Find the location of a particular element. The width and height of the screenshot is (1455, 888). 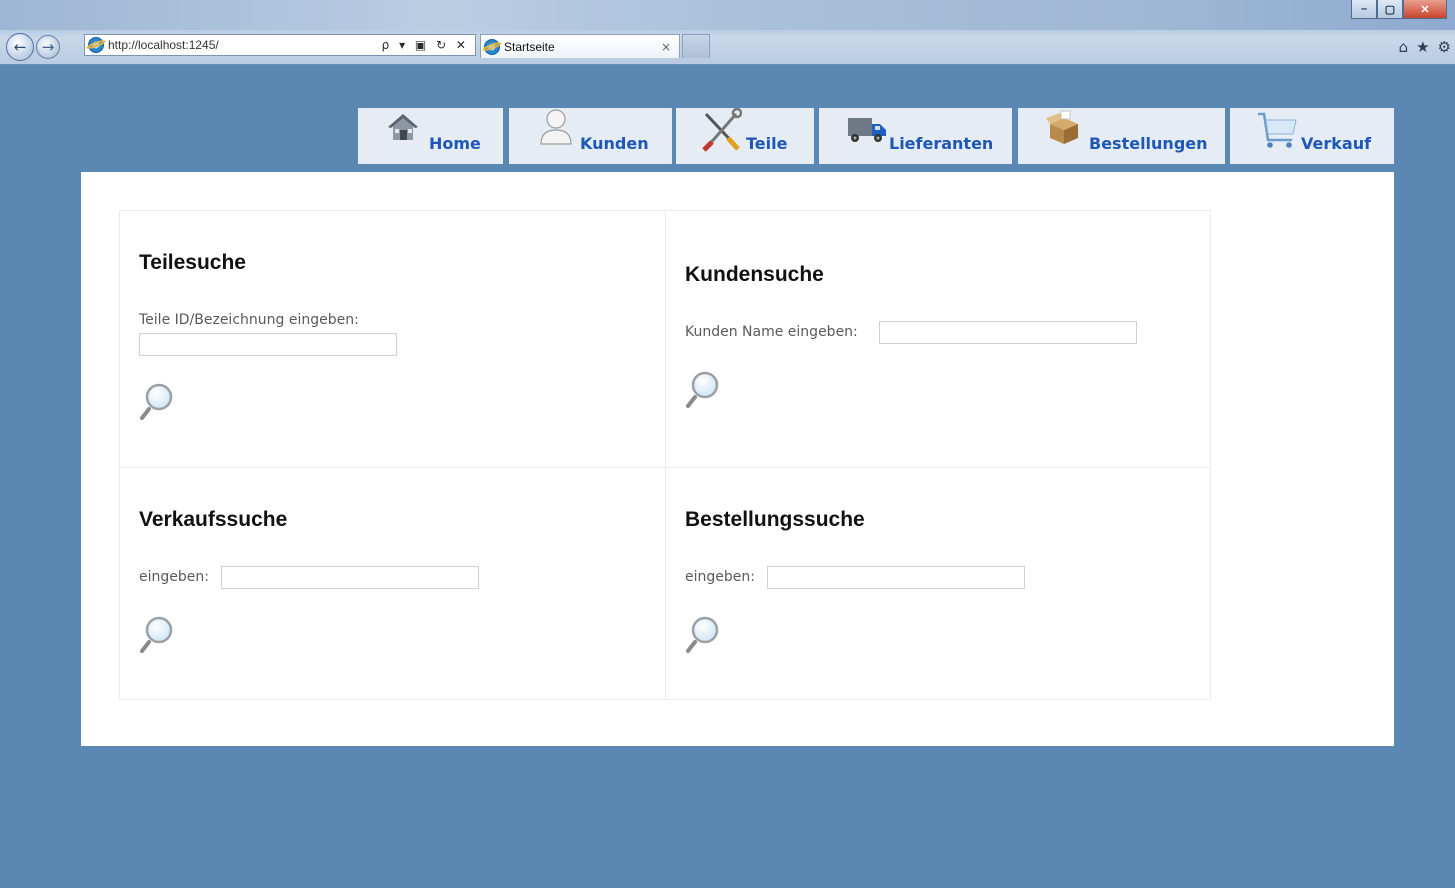

window-controls: – ▢ ✕ is located at coordinates (1399, 9).